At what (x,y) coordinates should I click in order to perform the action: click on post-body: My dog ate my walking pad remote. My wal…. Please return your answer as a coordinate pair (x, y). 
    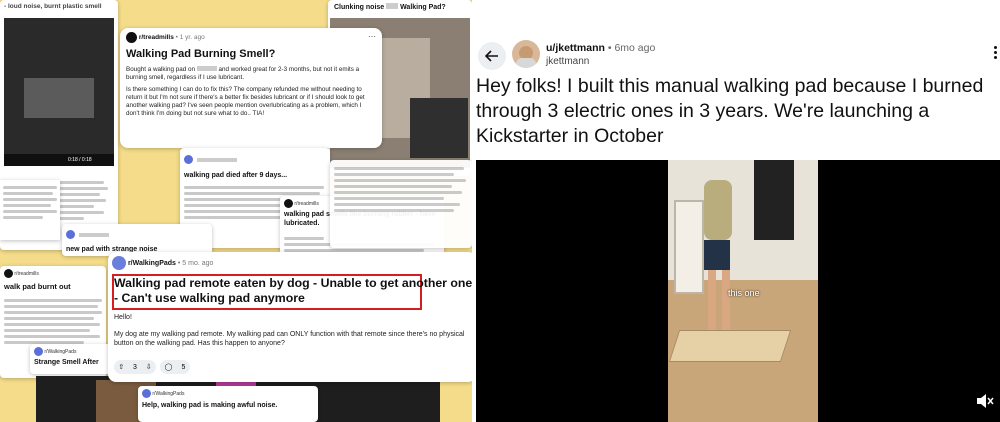
    Looking at the image, I should click on (289, 339).